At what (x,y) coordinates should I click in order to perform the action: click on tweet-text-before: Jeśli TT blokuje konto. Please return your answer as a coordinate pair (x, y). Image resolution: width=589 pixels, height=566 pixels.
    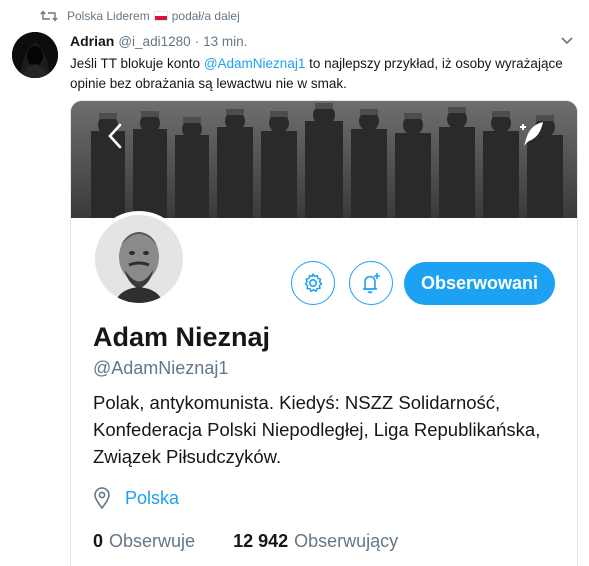
    Looking at the image, I should click on (137, 63).